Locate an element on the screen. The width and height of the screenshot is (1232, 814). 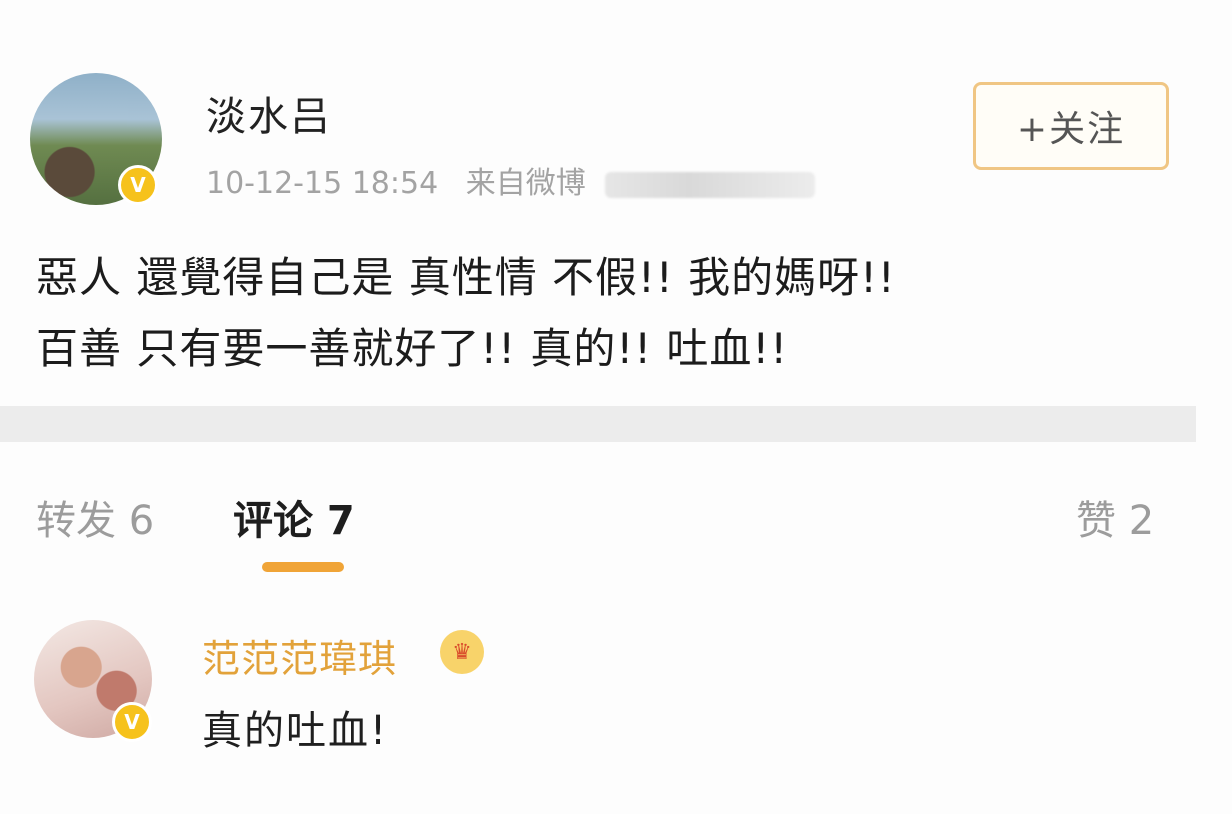
follow-button: +关注 is located at coordinates (1071, 126).